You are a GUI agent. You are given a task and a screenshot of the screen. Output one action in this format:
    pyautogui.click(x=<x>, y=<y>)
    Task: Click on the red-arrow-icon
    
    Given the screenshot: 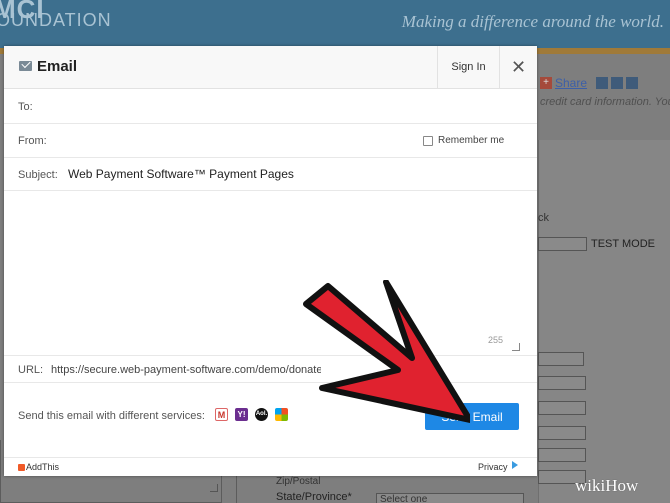 What is the action you would take?
    pyautogui.click(x=386, y=351)
    